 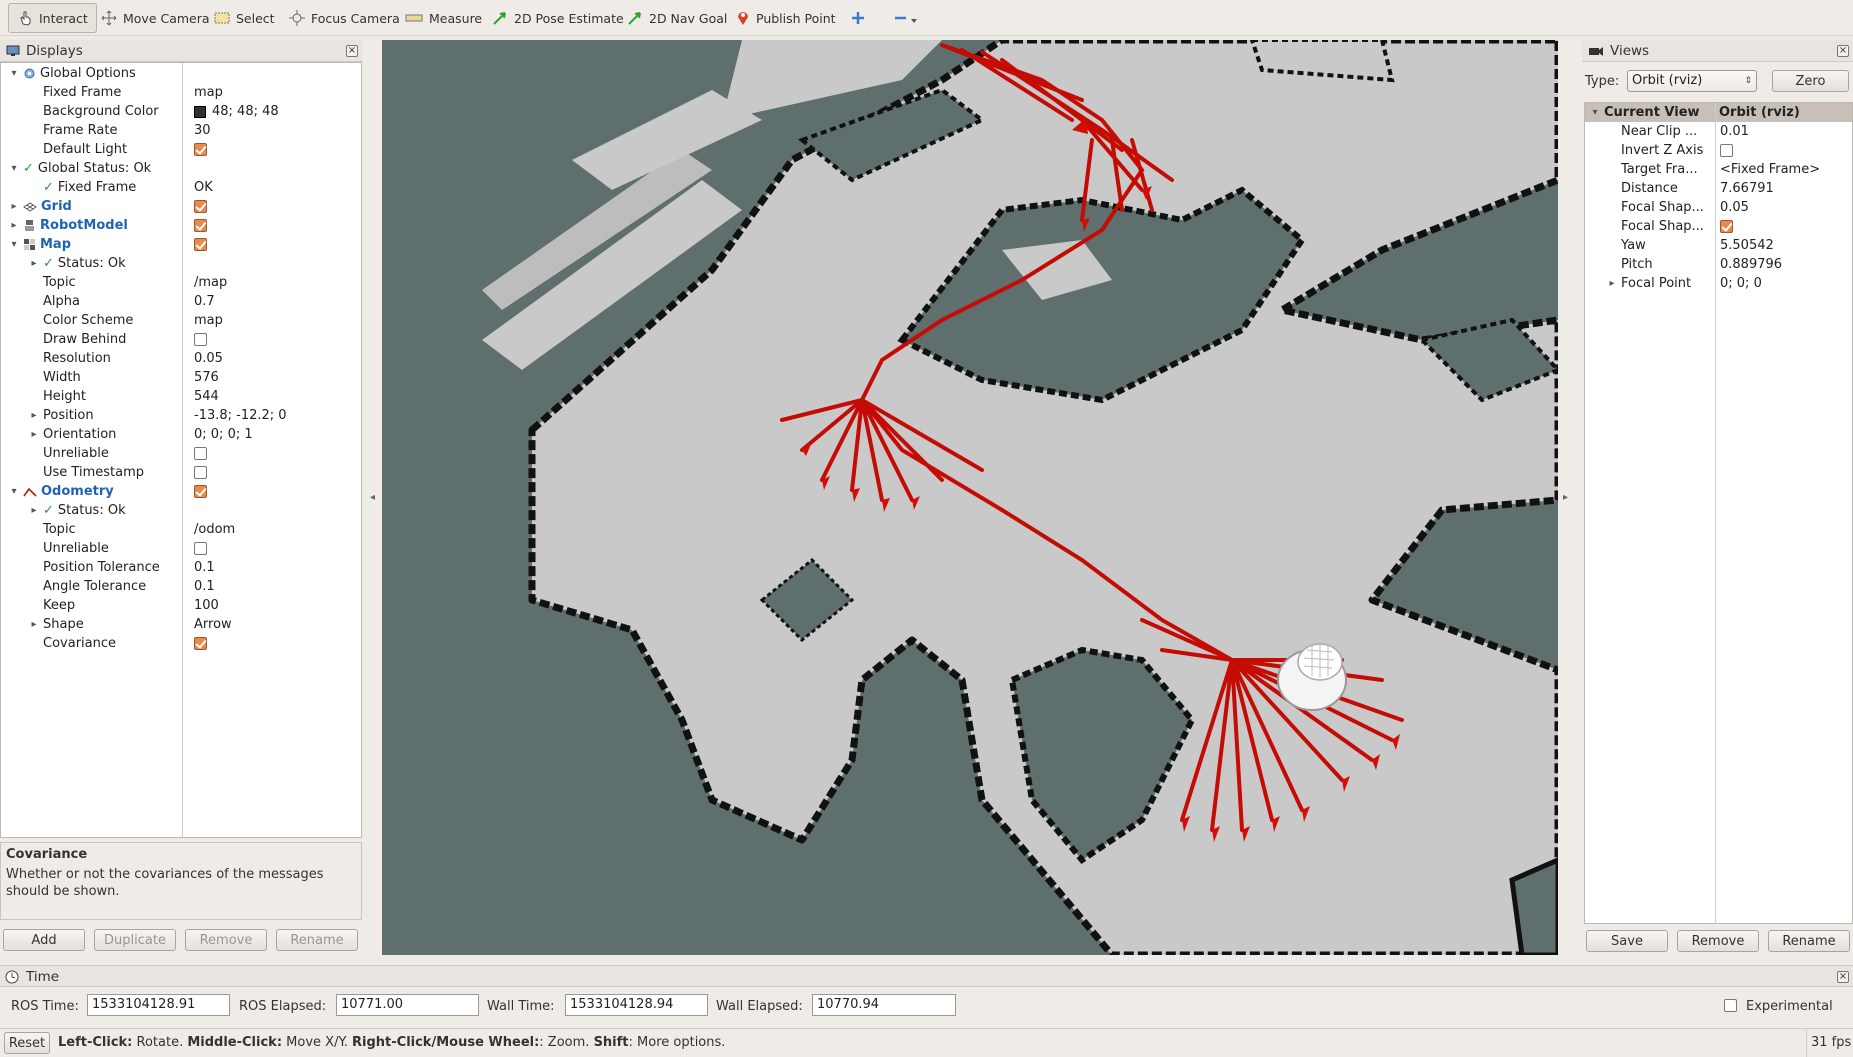 What do you see at coordinates (1565, 497) in the screenshot?
I see `right-collapse-icon: ▸` at bounding box center [1565, 497].